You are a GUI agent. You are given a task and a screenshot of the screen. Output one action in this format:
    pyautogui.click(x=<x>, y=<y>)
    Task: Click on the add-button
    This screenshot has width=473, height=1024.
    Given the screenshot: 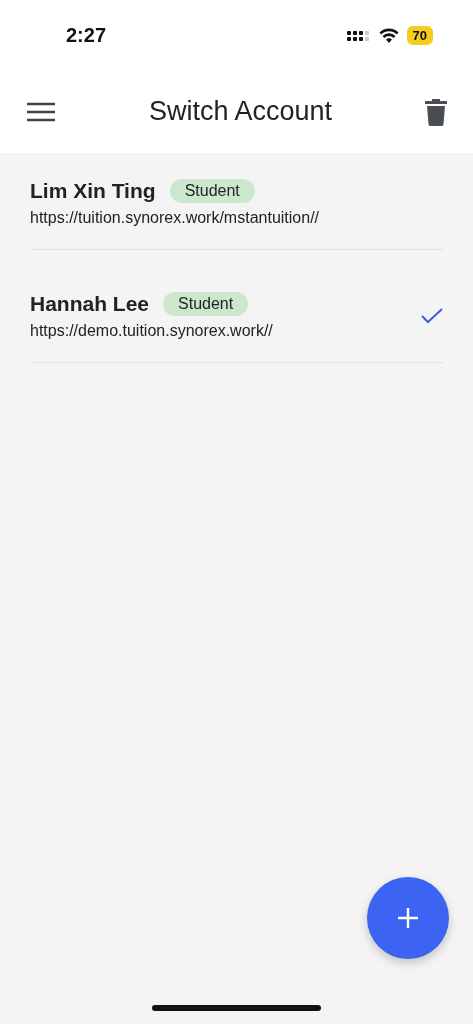 What is the action you would take?
    pyautogui.click(x=408, y=918)
    